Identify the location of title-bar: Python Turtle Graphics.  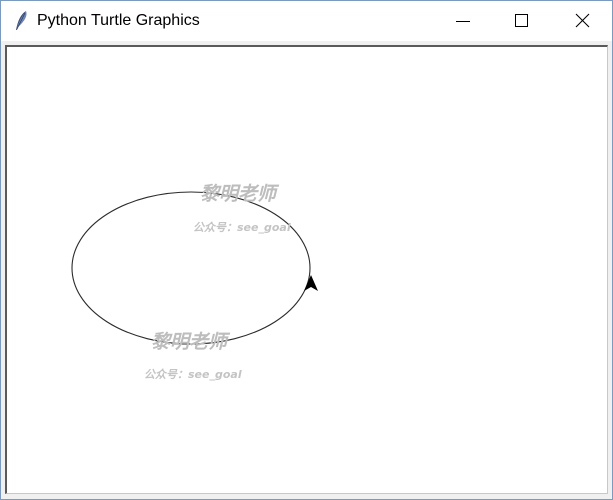
(306, 21).